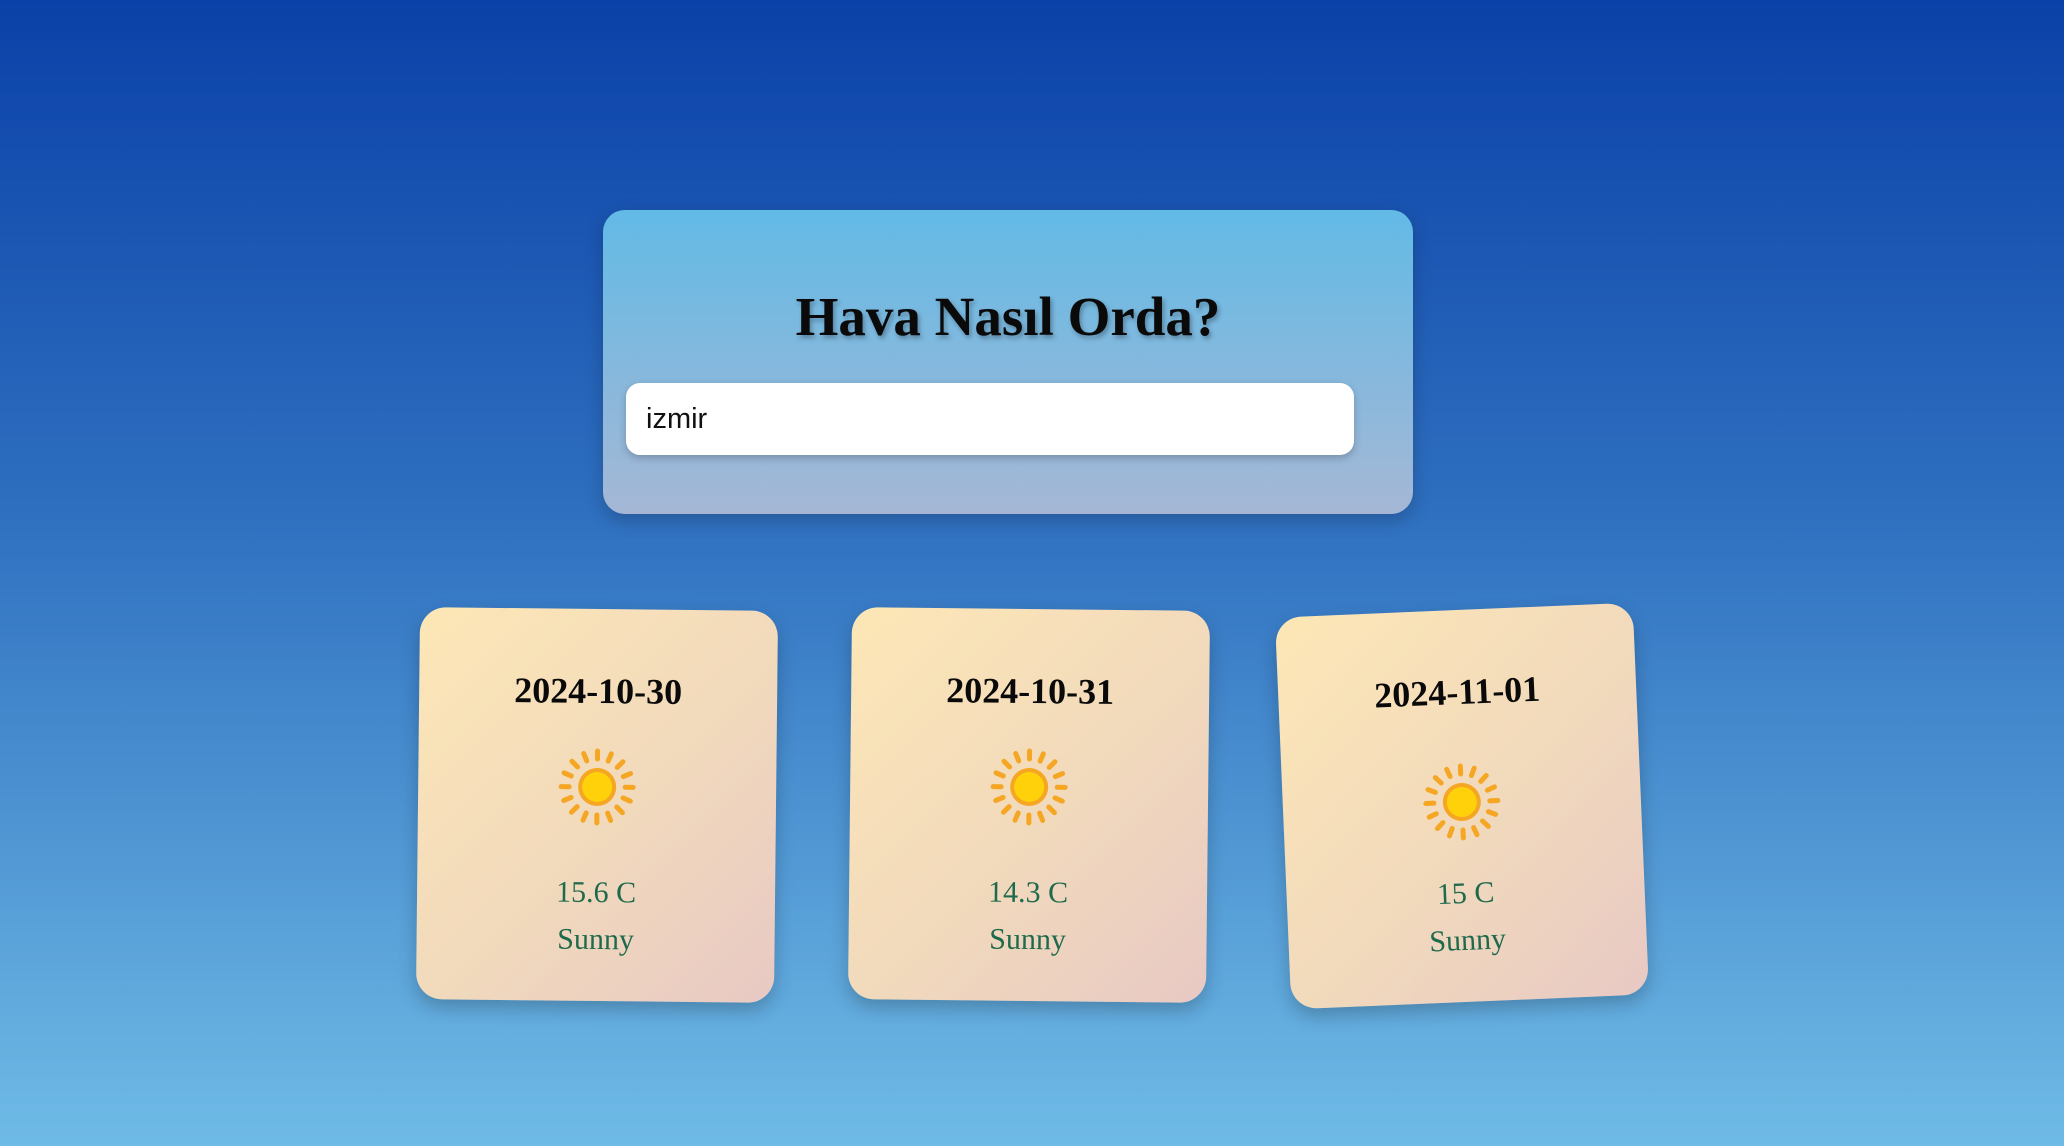 The height and width of the screenshot is (1146, 2064). What do you see at coordinates (598, 691) in the screenshot?
I see `forecast-date: 2024-10-30` at bounding box center [598, 691].